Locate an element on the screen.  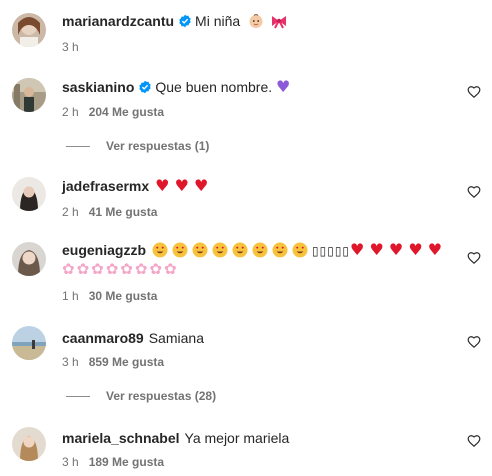
comment-meta: 3 h 189 Me gusta is located at coordinates (113, 462).